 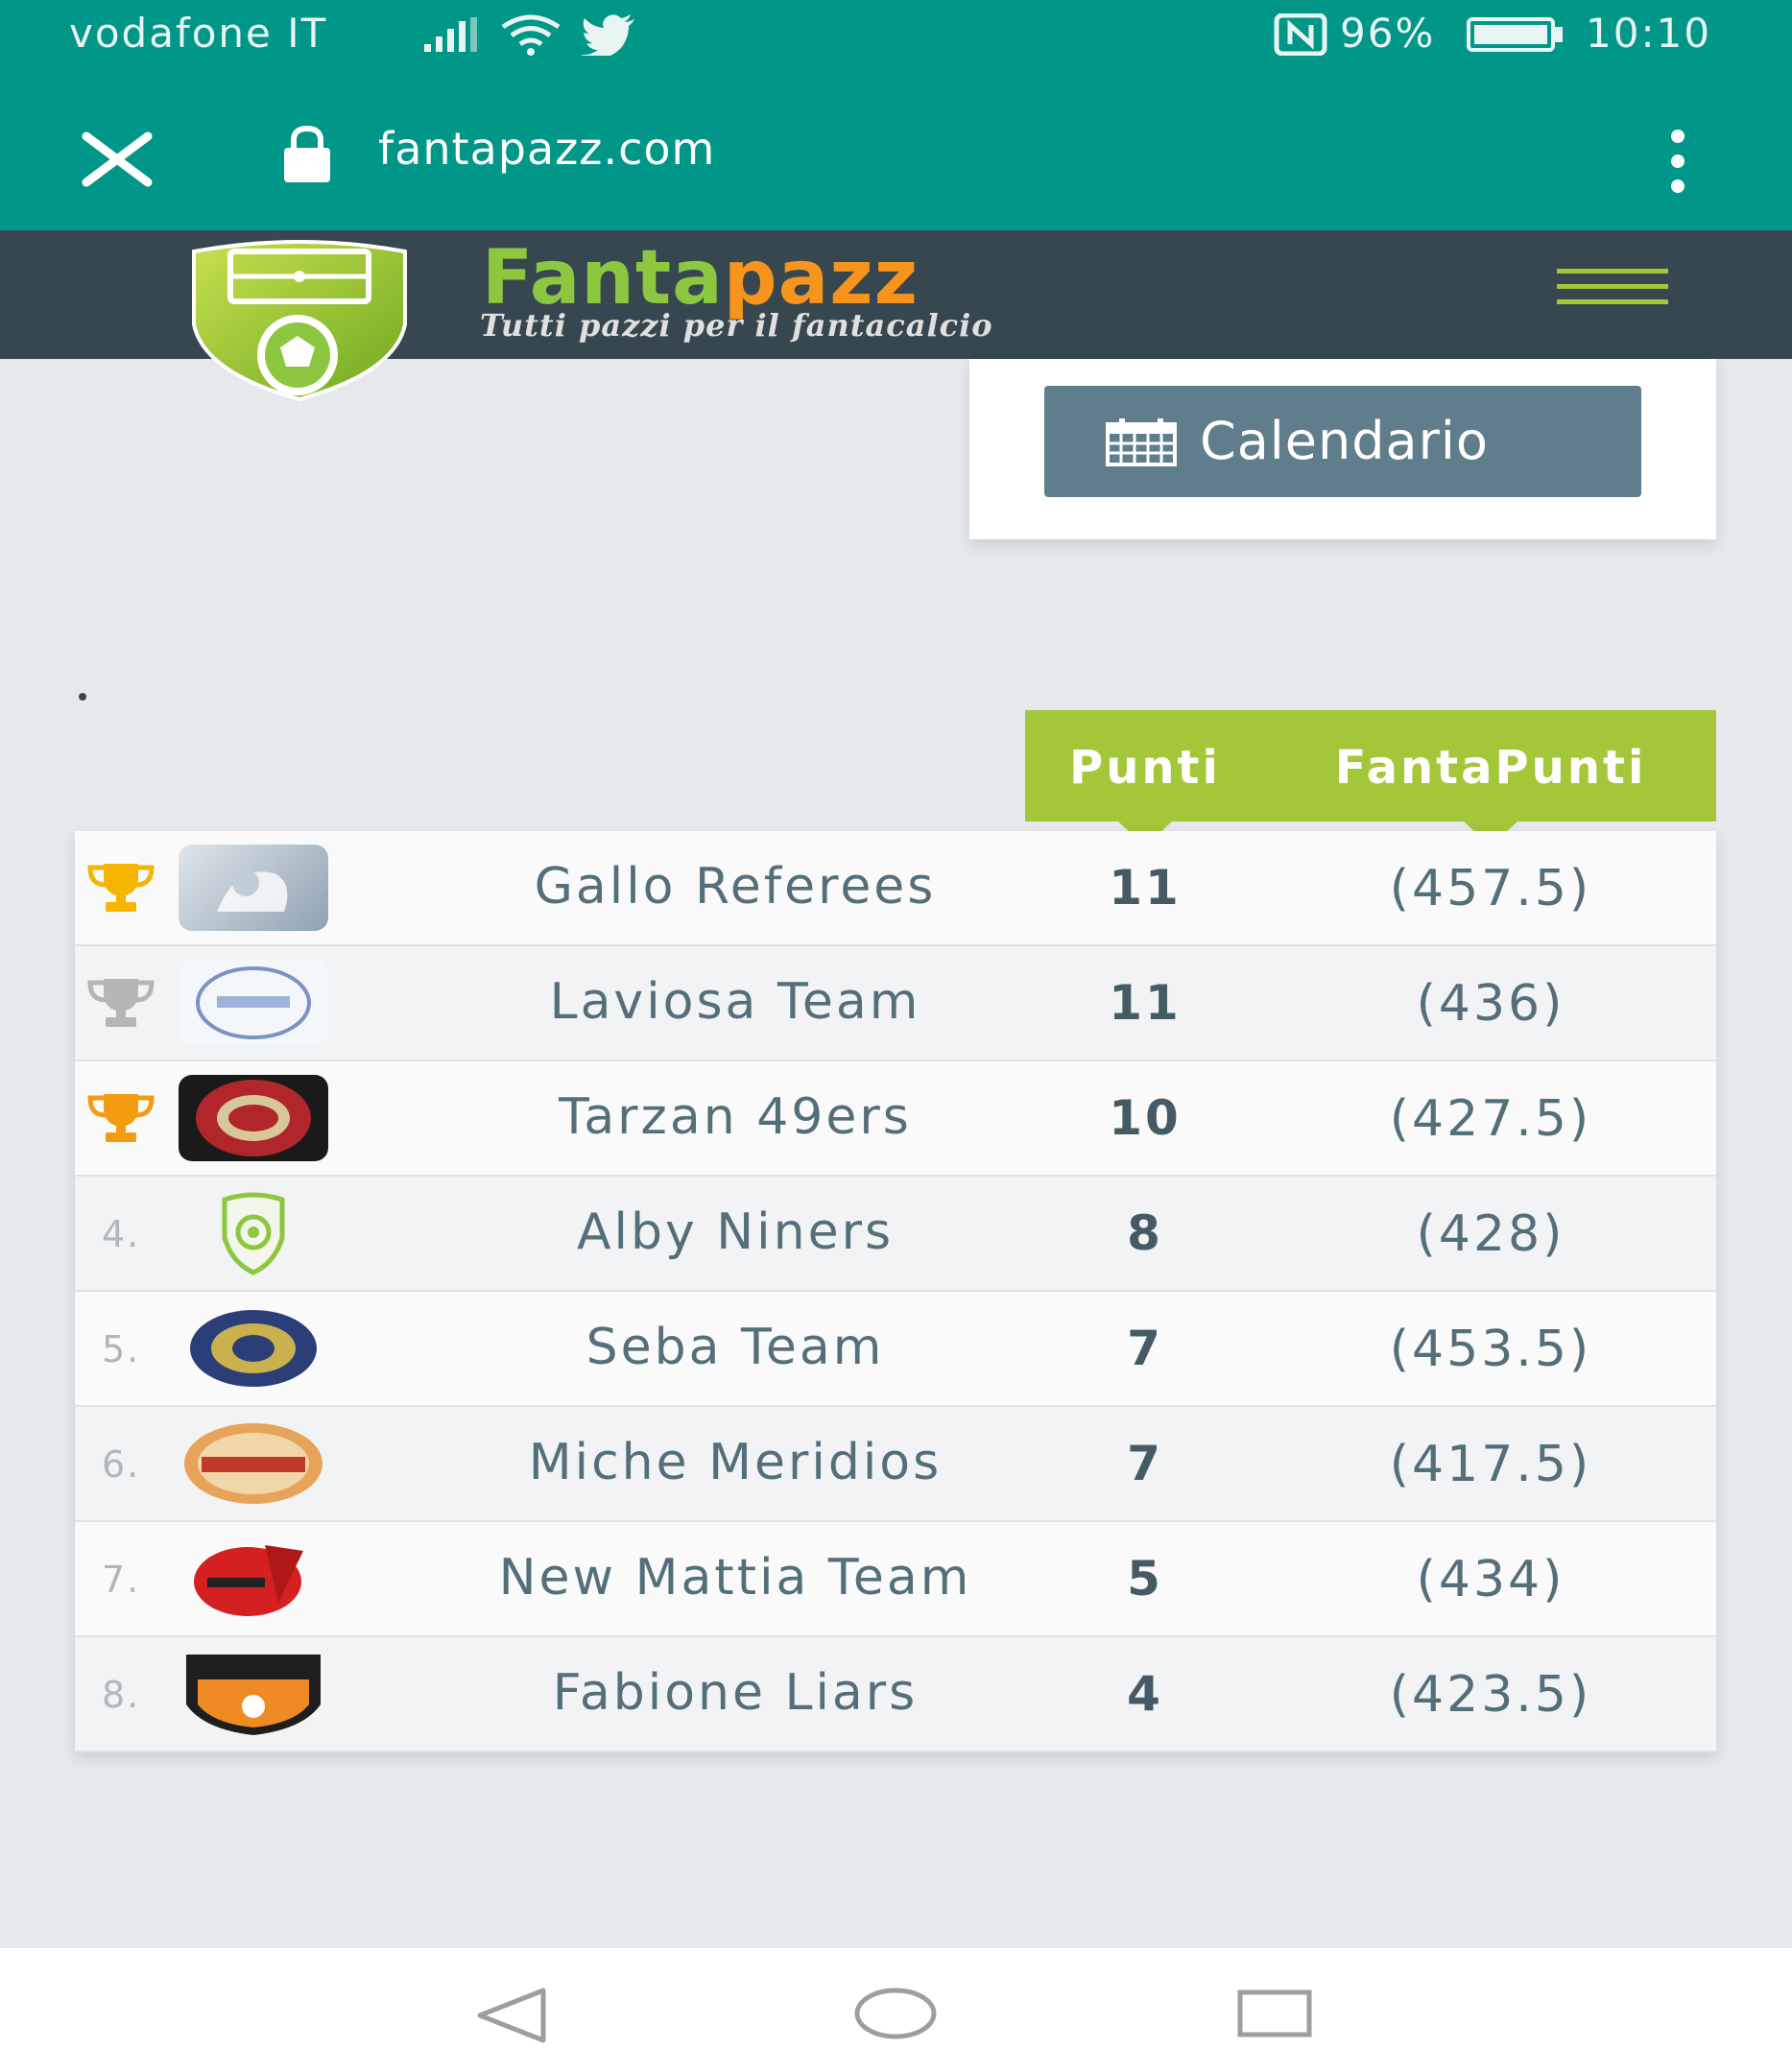 I want to click on wifi-icon, so click(x=531, y=35).